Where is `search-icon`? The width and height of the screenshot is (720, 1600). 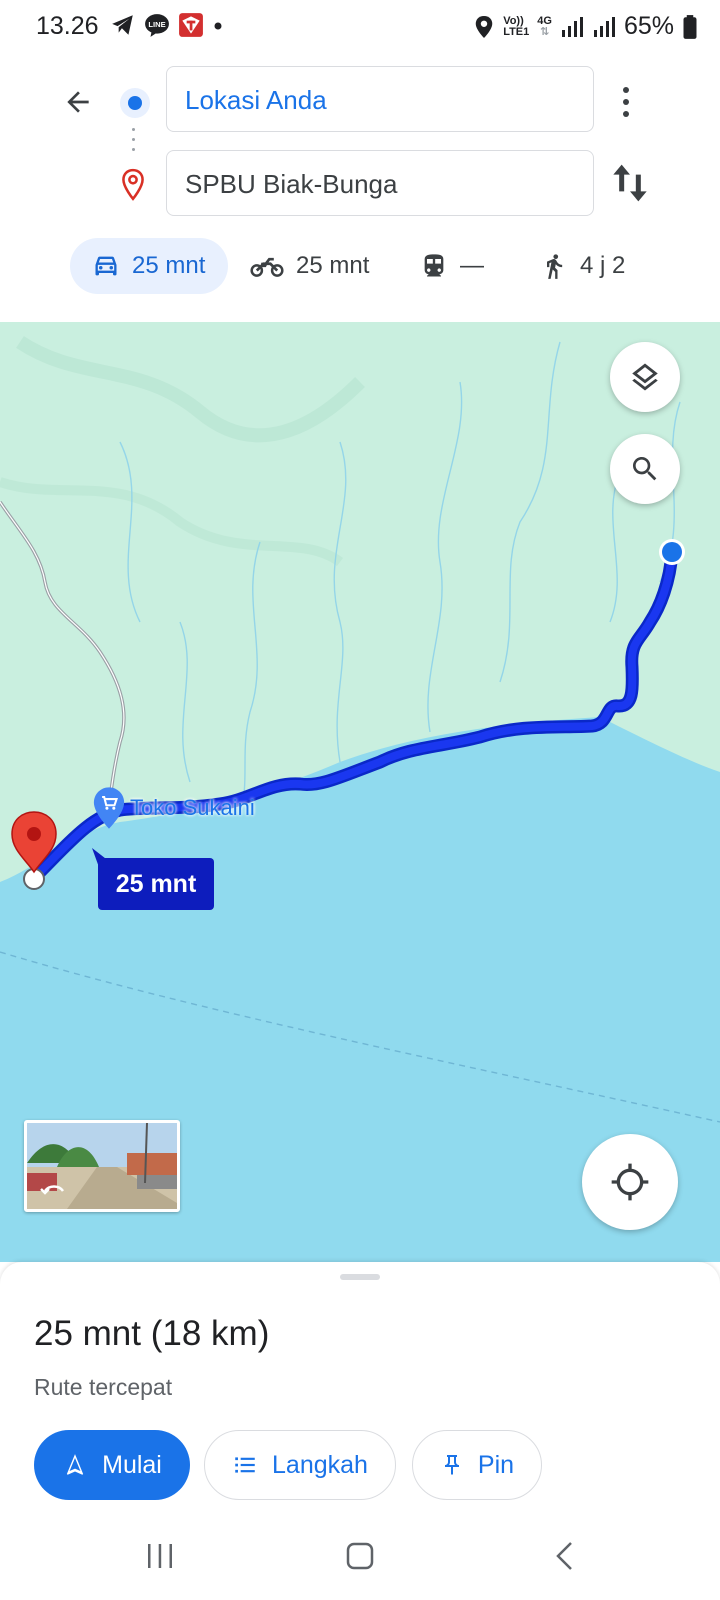 search-icon is located at coordinates (645, 469).